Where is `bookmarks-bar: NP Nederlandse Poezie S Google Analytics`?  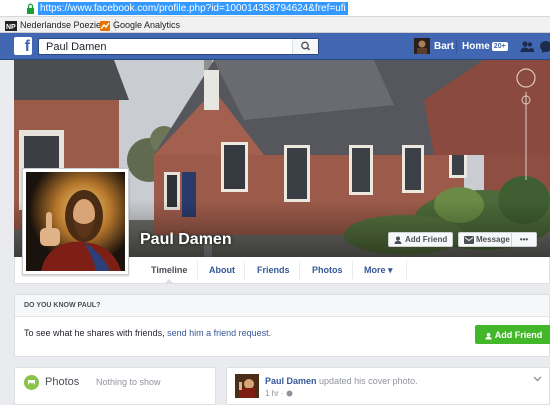 bookmarks-bar: NP Nederlandse Poezie S Google Analytics is located at coordinates (275, 25).